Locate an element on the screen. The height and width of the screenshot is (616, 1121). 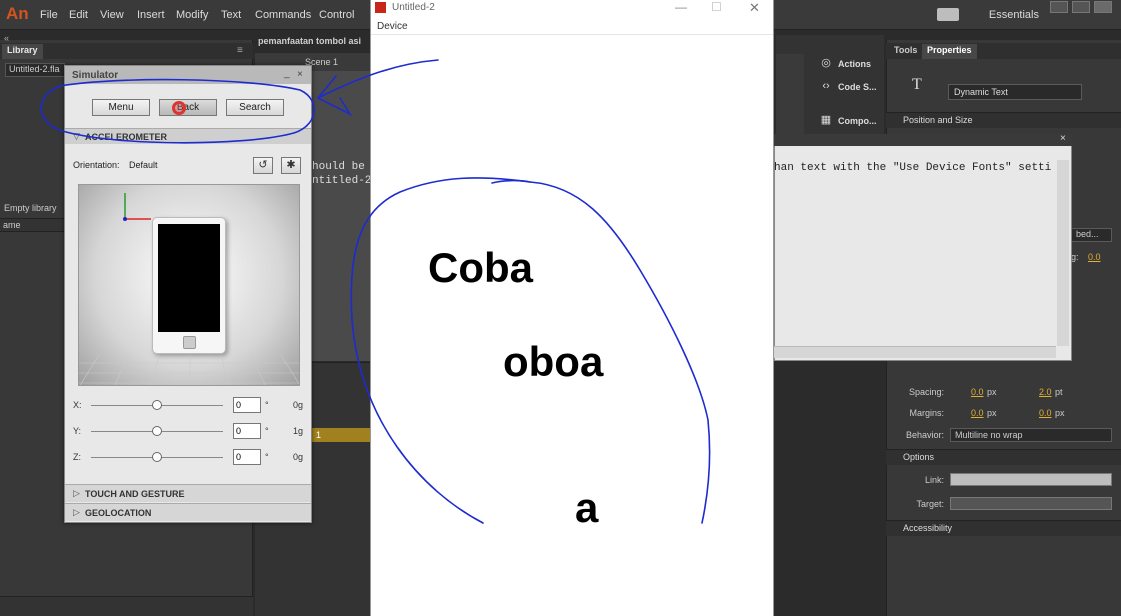
margin-left-value: 0.0 is located at coordinates (977, 413).